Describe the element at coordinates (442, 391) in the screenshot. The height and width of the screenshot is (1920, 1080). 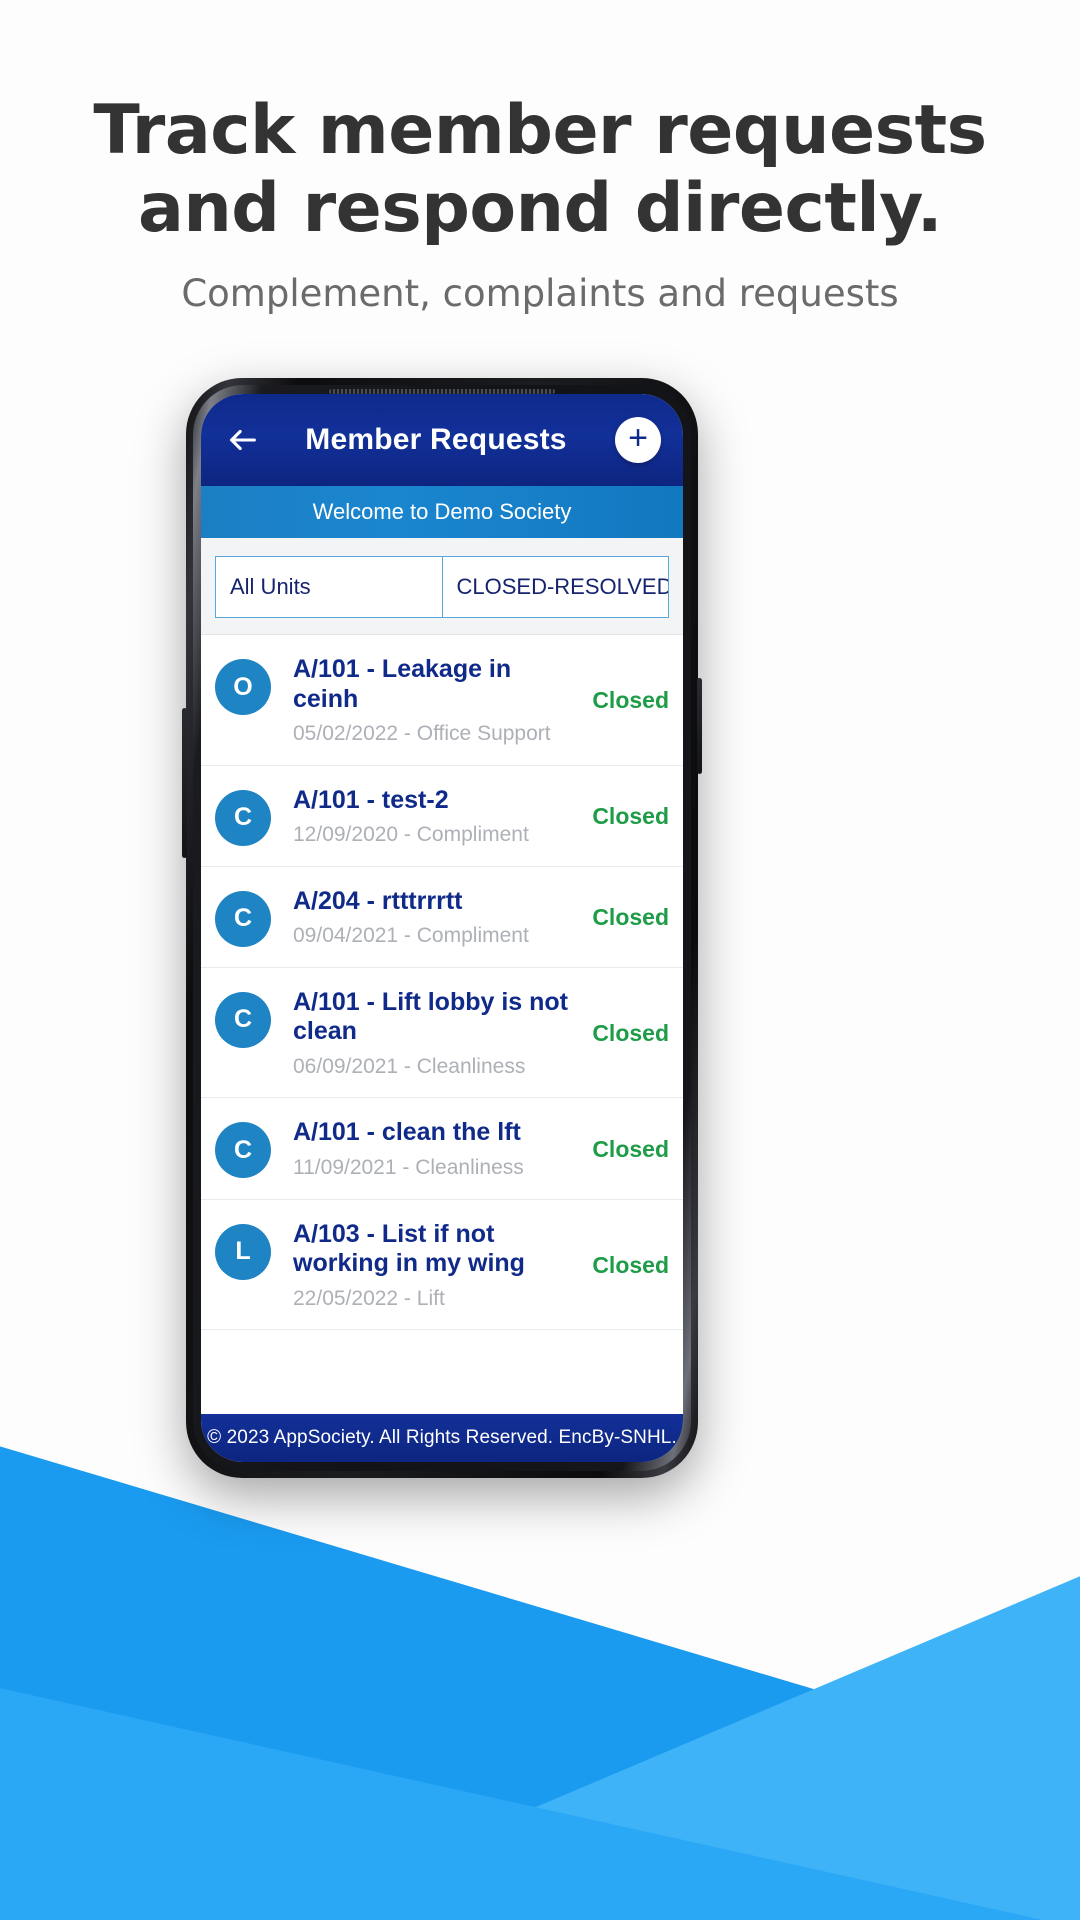
I see `earpiece-speaker-icon` at that location.